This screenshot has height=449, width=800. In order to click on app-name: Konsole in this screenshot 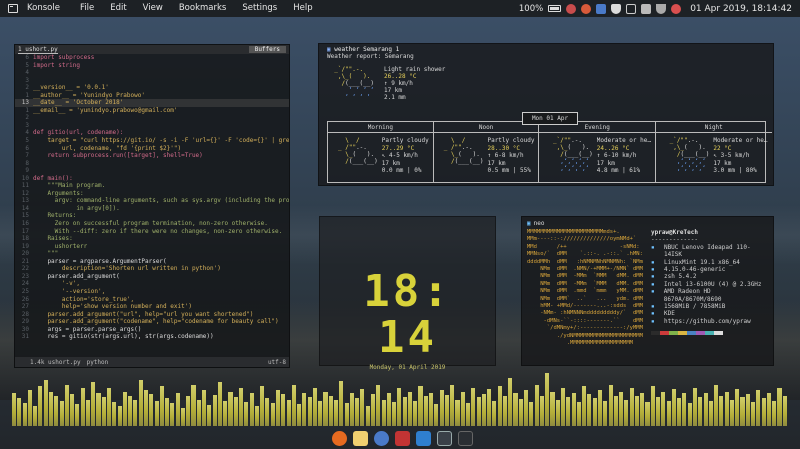, I will do `click(48, 8)`.